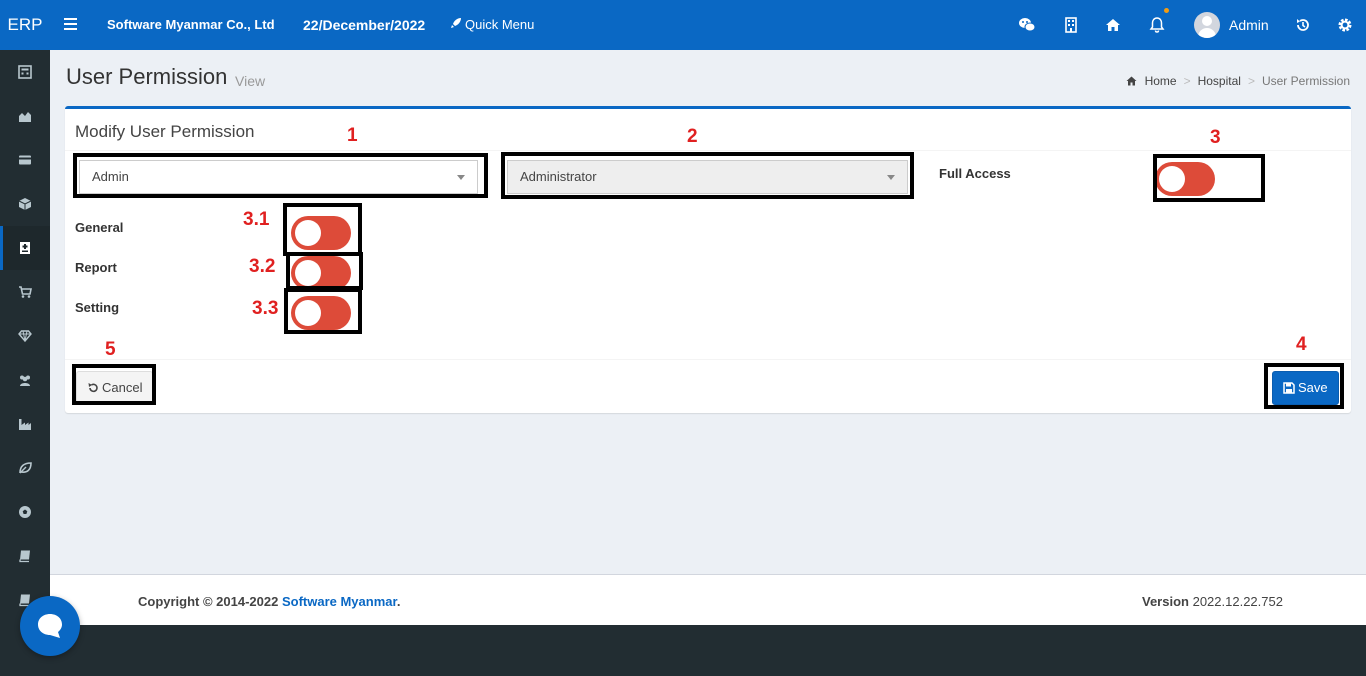 This screenshot has height=676, width=1366. Describe the element at coordinates (692, 136) in the screenshot. I see `annotation-number-2: 2` at that location.